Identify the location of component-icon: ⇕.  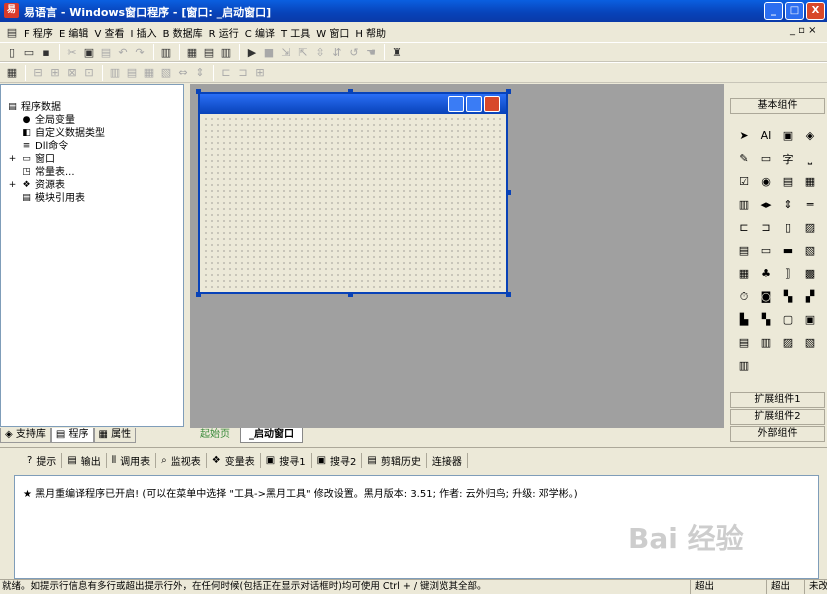
(788, 204).